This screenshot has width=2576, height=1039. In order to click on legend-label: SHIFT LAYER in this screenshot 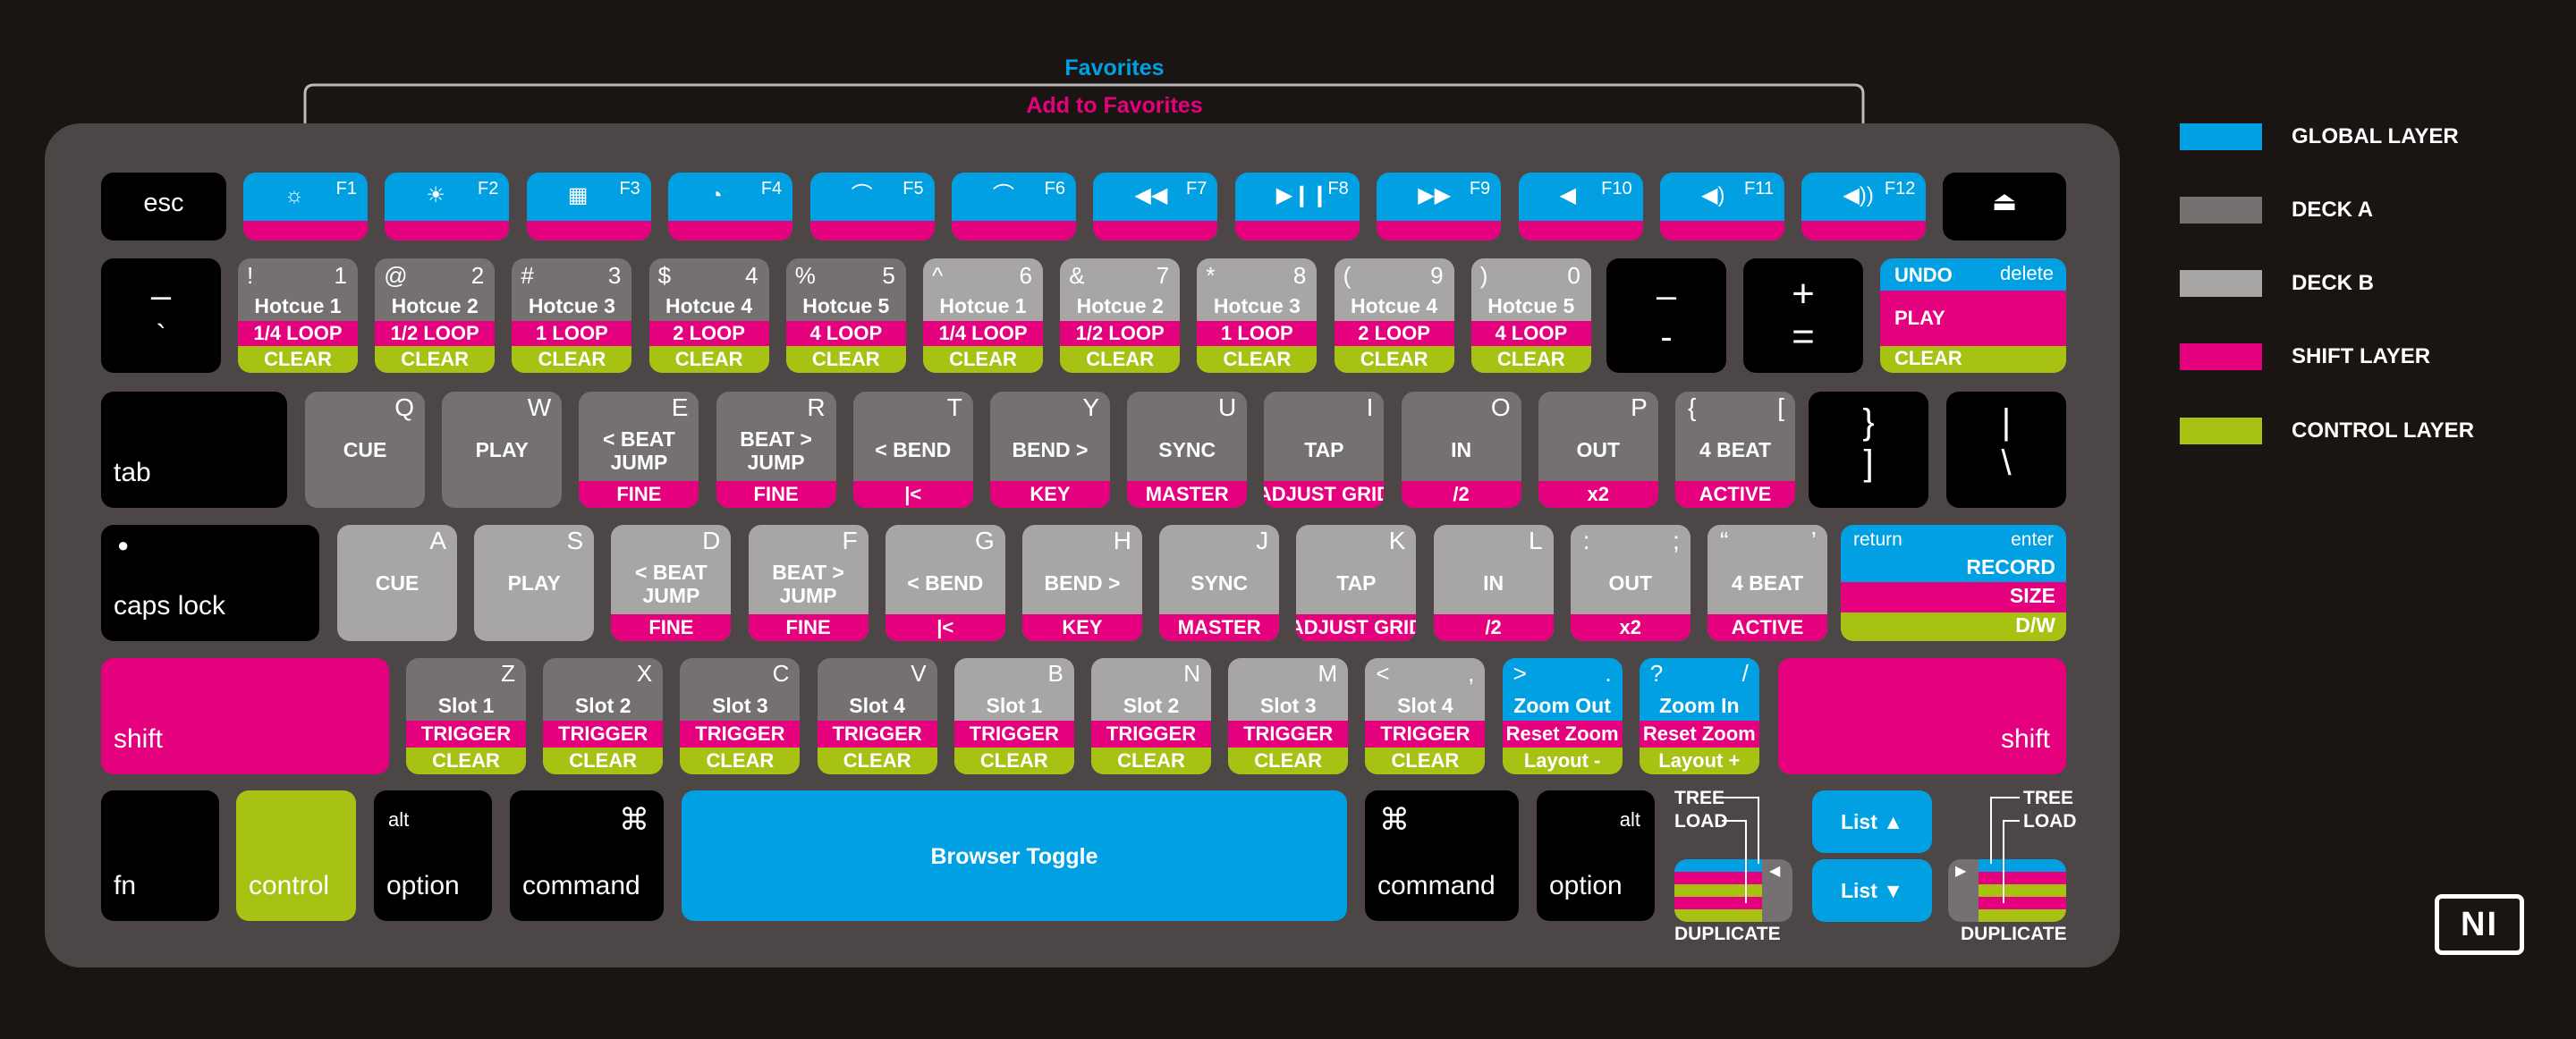, I will do `click(2361, 356)`.